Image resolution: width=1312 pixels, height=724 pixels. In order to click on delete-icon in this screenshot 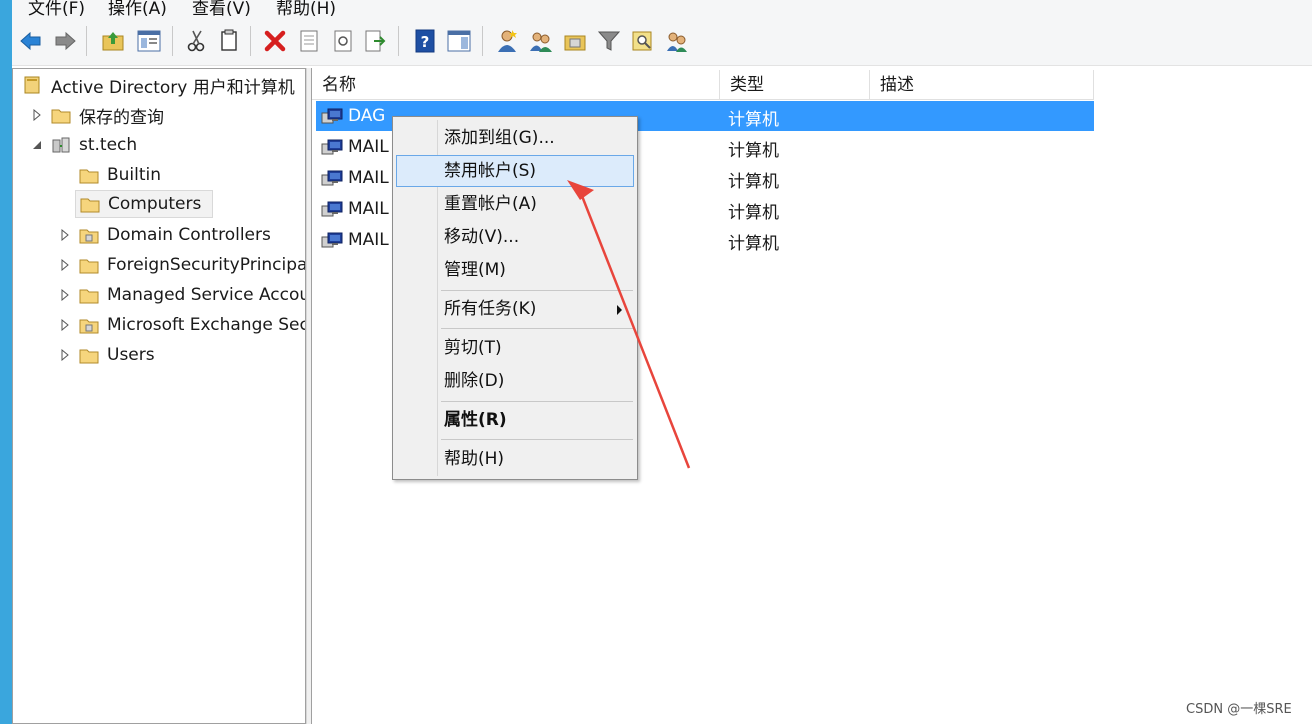, I will do `click(275, 41)`.